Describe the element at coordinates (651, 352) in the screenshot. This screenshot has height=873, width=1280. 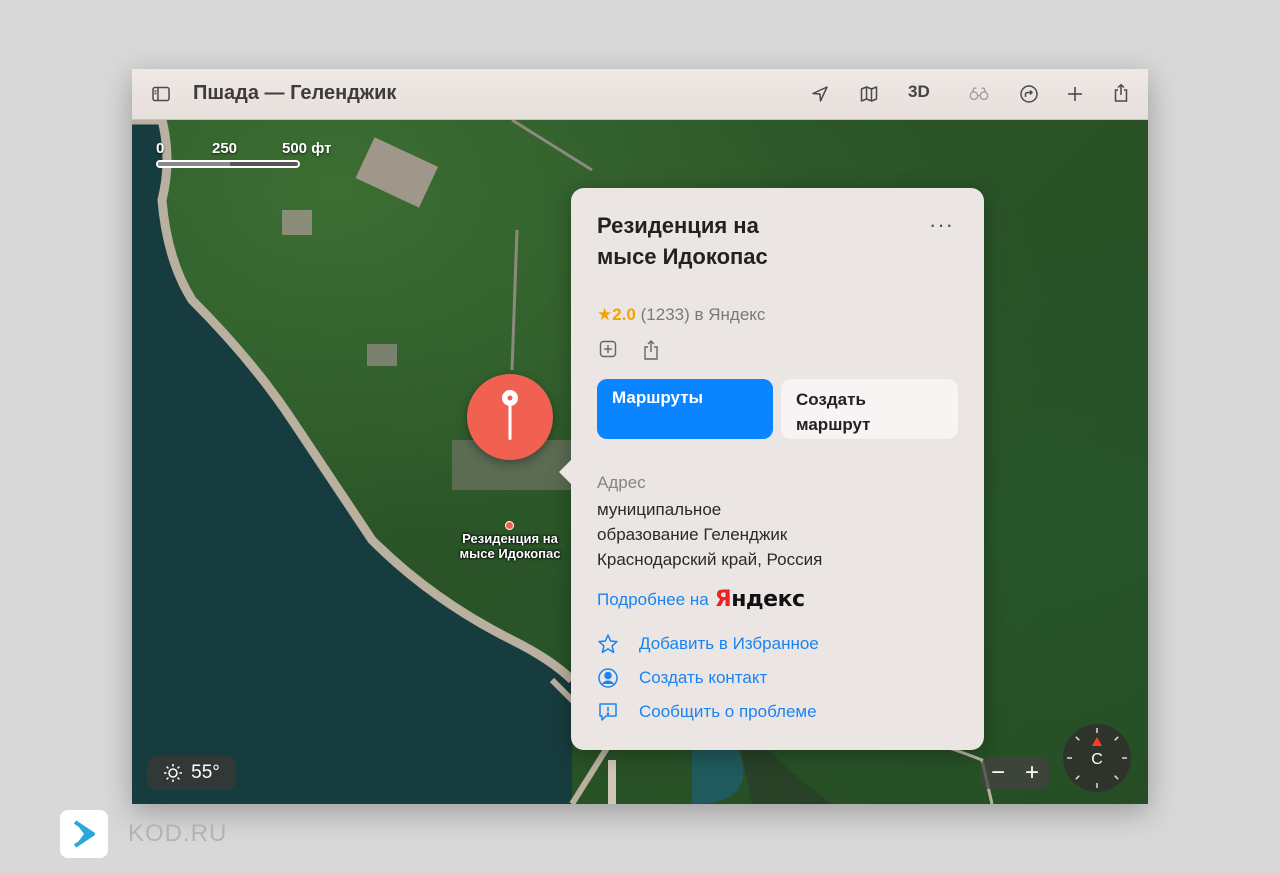
I see `share-place-icon` at that location.